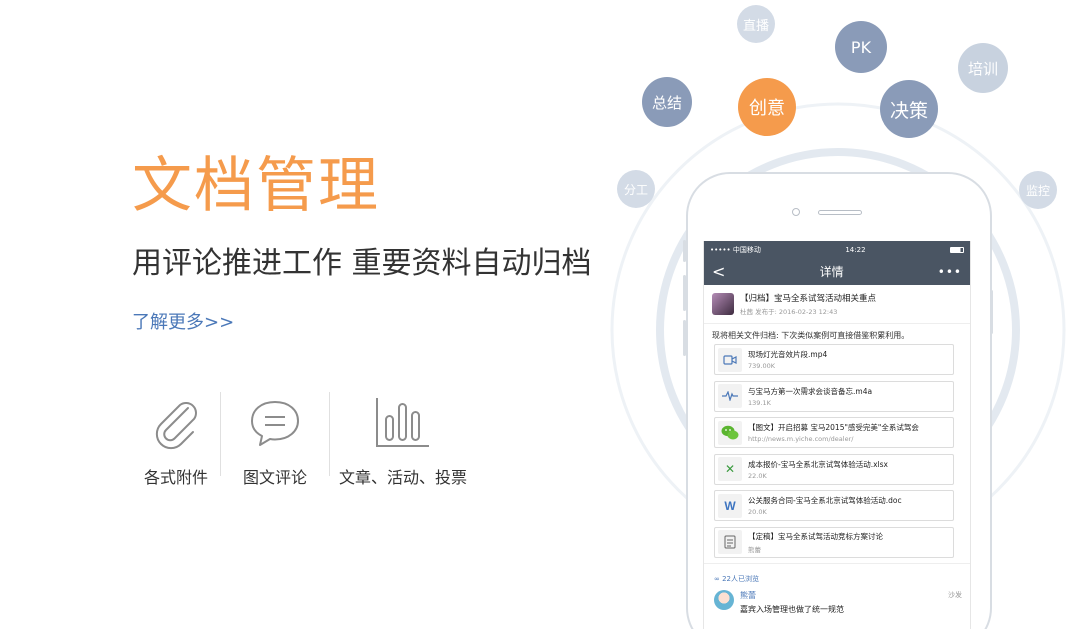 This screenshot has height=629, width=1088. Describe the element at coordinates (840, 212) in the screenshot. I see `phone-speaker` at that location.